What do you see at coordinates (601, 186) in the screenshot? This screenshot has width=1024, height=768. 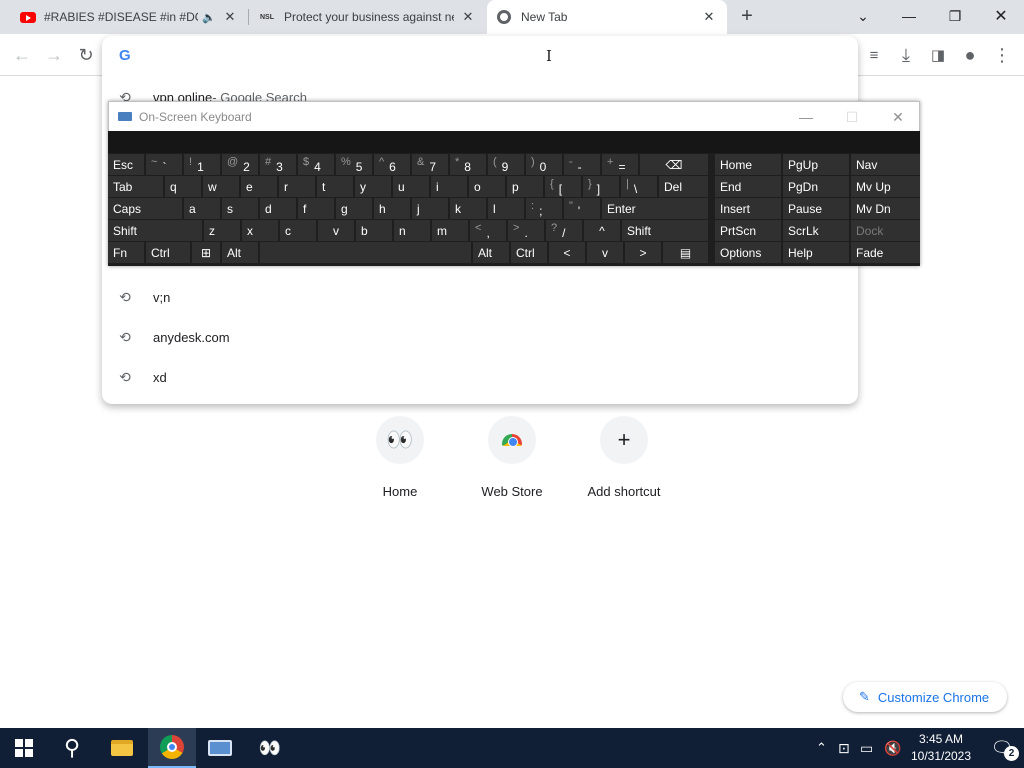 I see `osk-key: }]` at bounding box center [601, 186].